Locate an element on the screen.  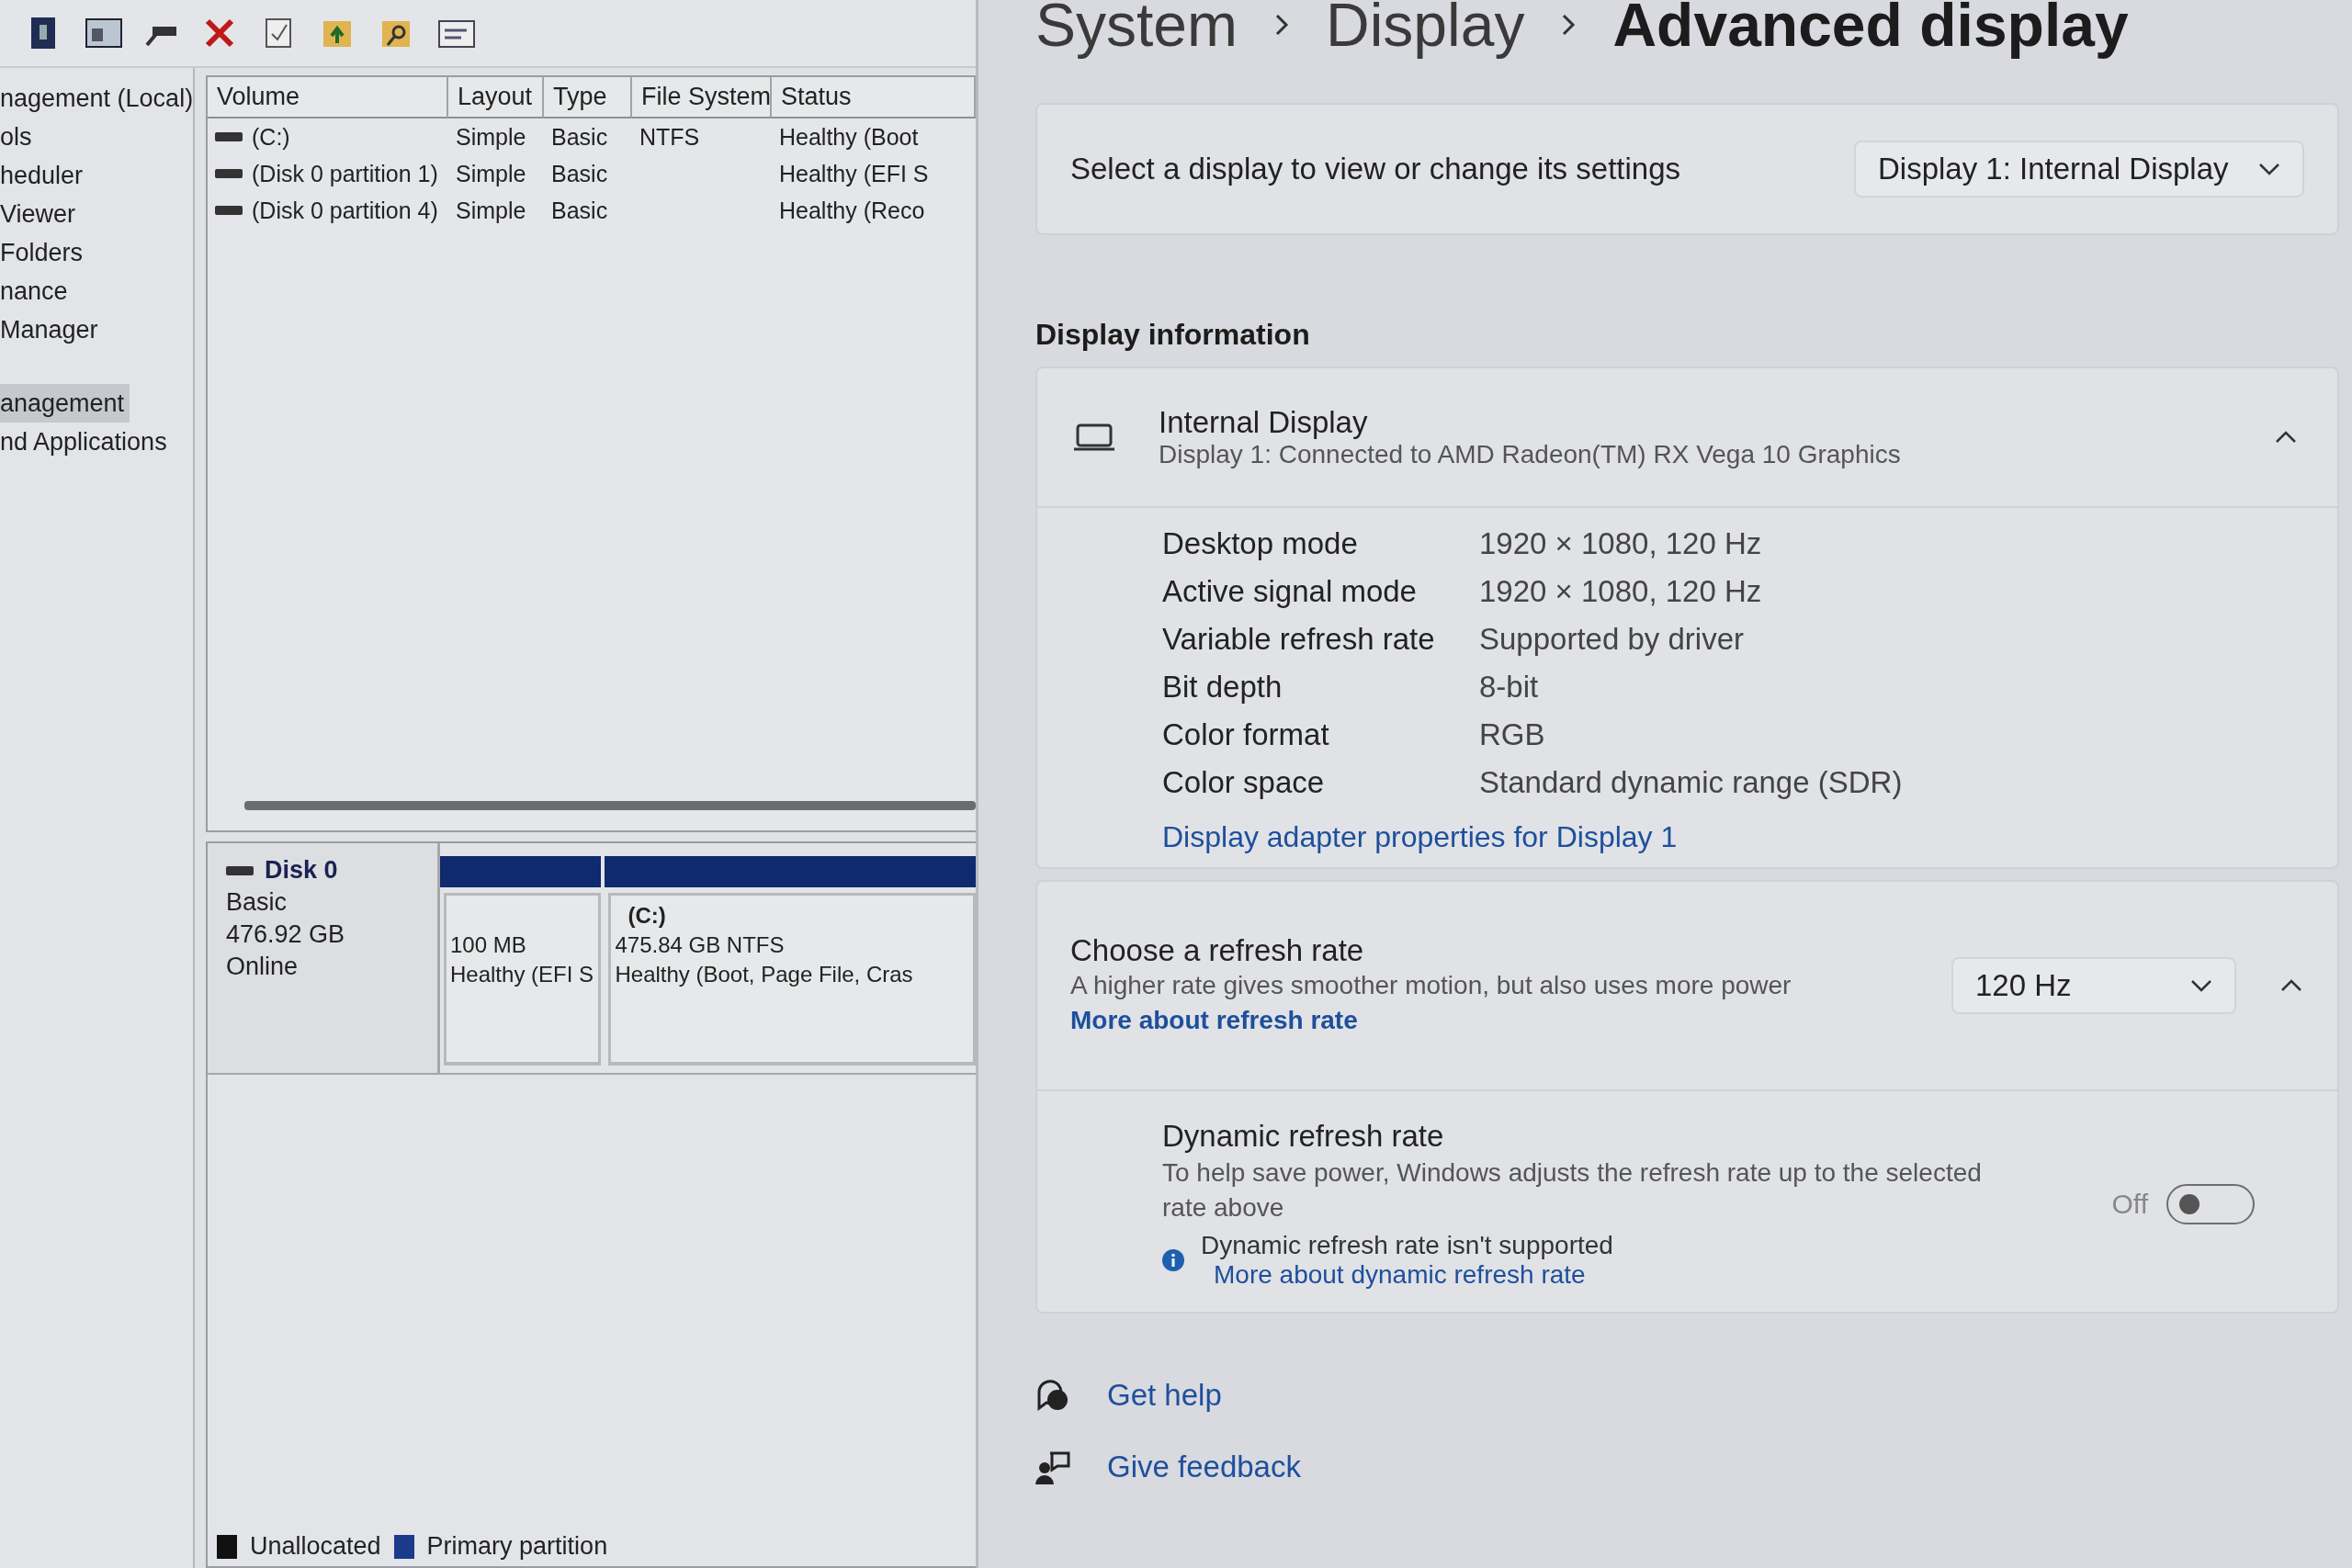
footer-link: Get help is located at coordinates (1164, 1395).